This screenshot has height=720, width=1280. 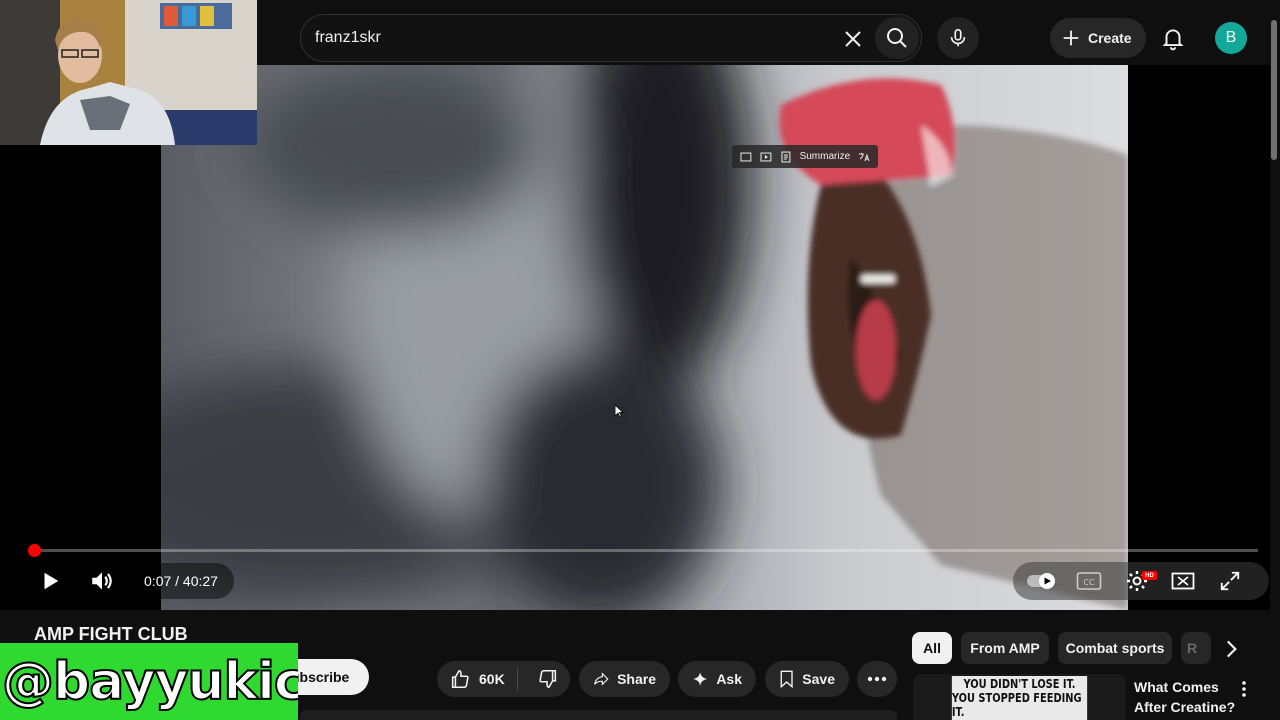 I want to click on fullscreen-icon, so click(x=1230, y=581).